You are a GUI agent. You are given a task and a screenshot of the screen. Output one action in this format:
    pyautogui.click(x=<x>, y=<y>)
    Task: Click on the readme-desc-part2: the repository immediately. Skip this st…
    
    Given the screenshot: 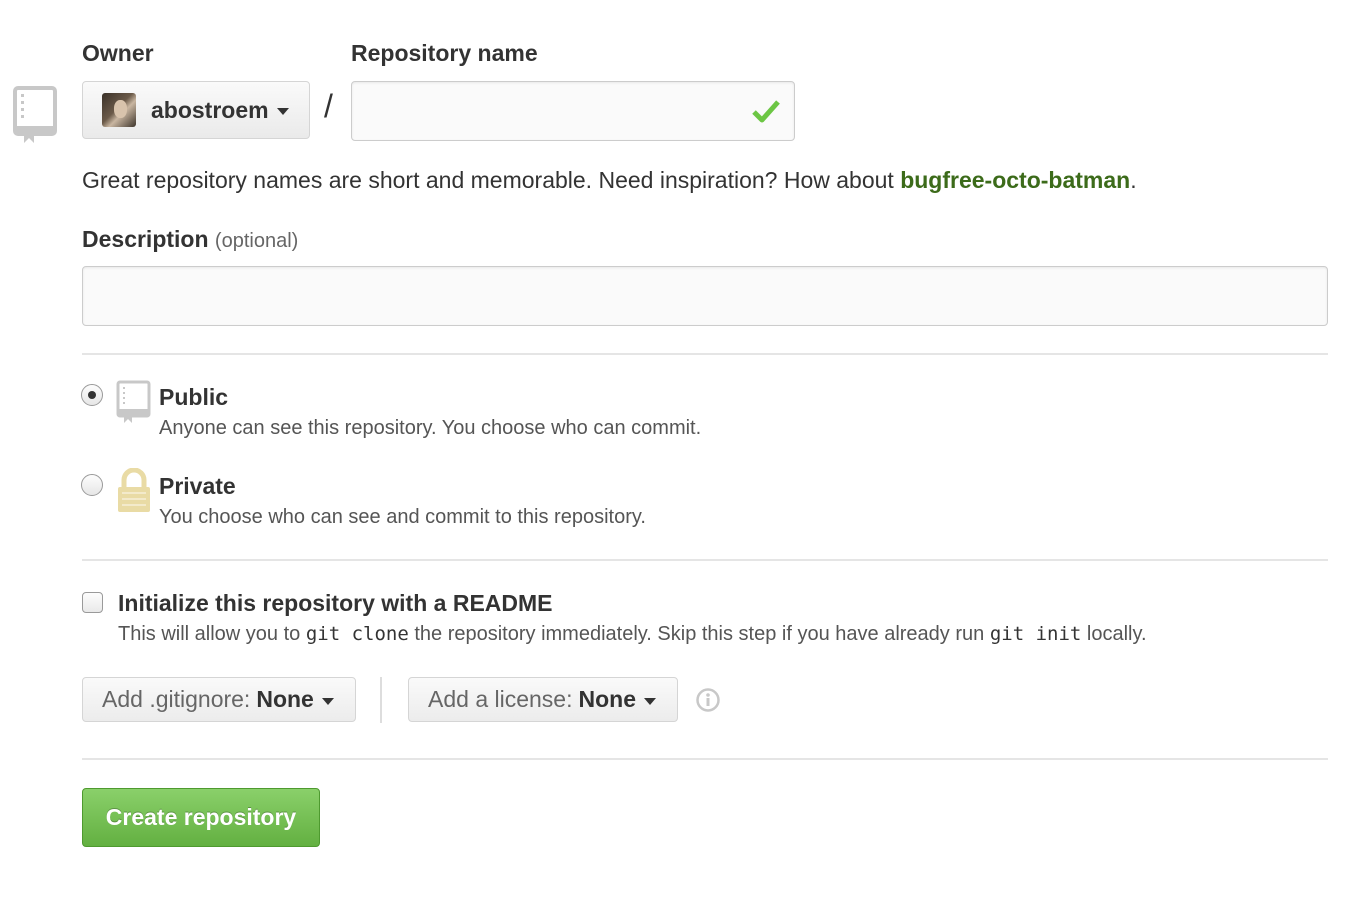 What is the action you would take?
    pyautogui.click(x=699, y=634)
    